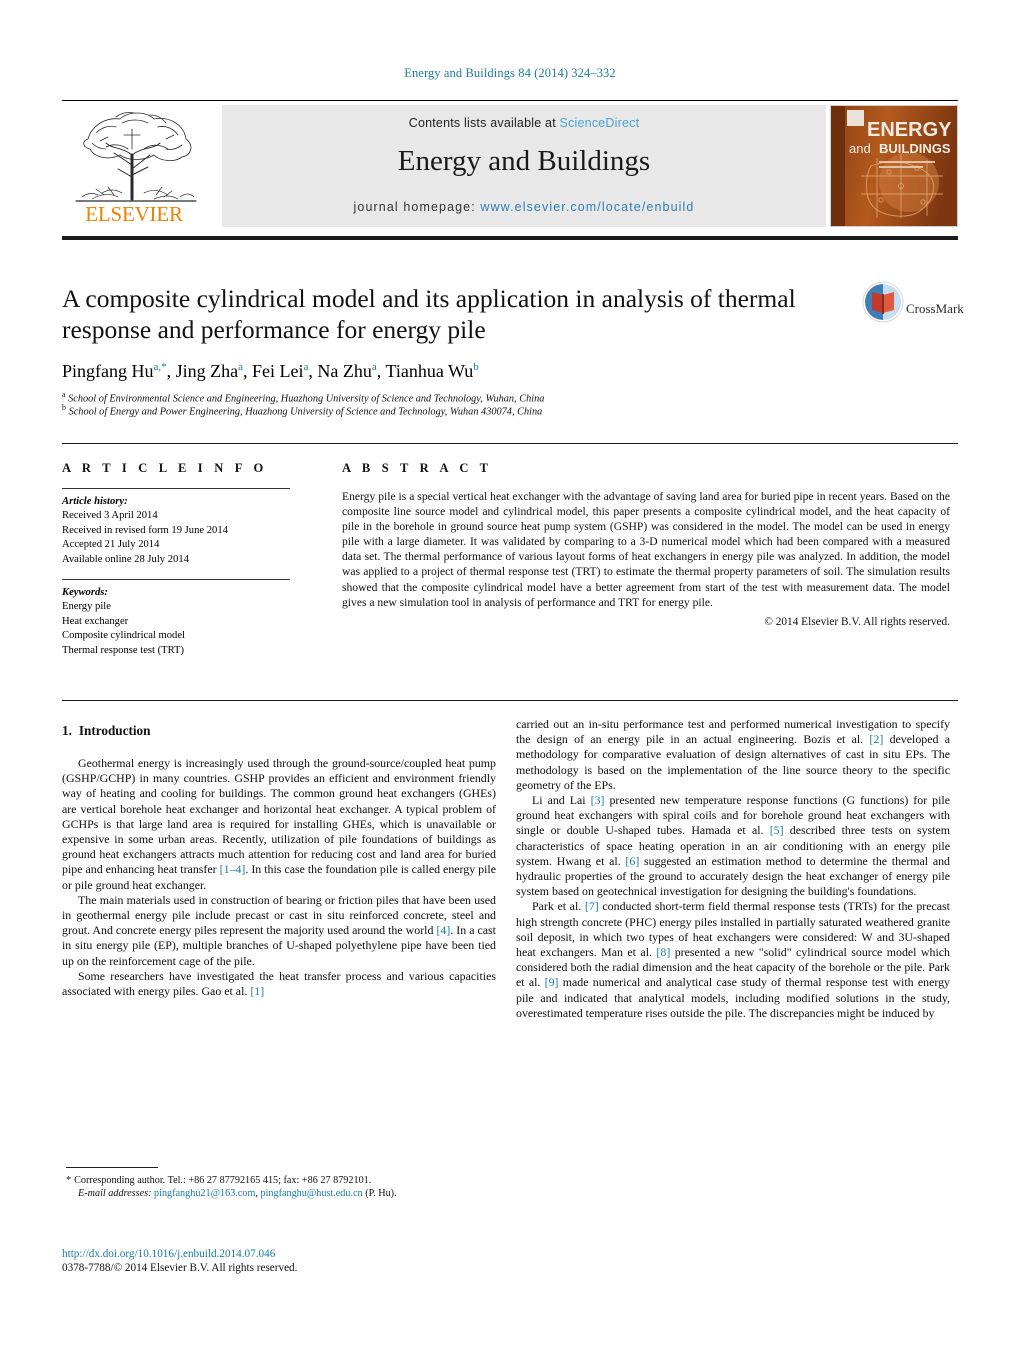  I want to click on journal-cover-thumbnail: ENERGY and BUILDINGS, so click(894, 166).